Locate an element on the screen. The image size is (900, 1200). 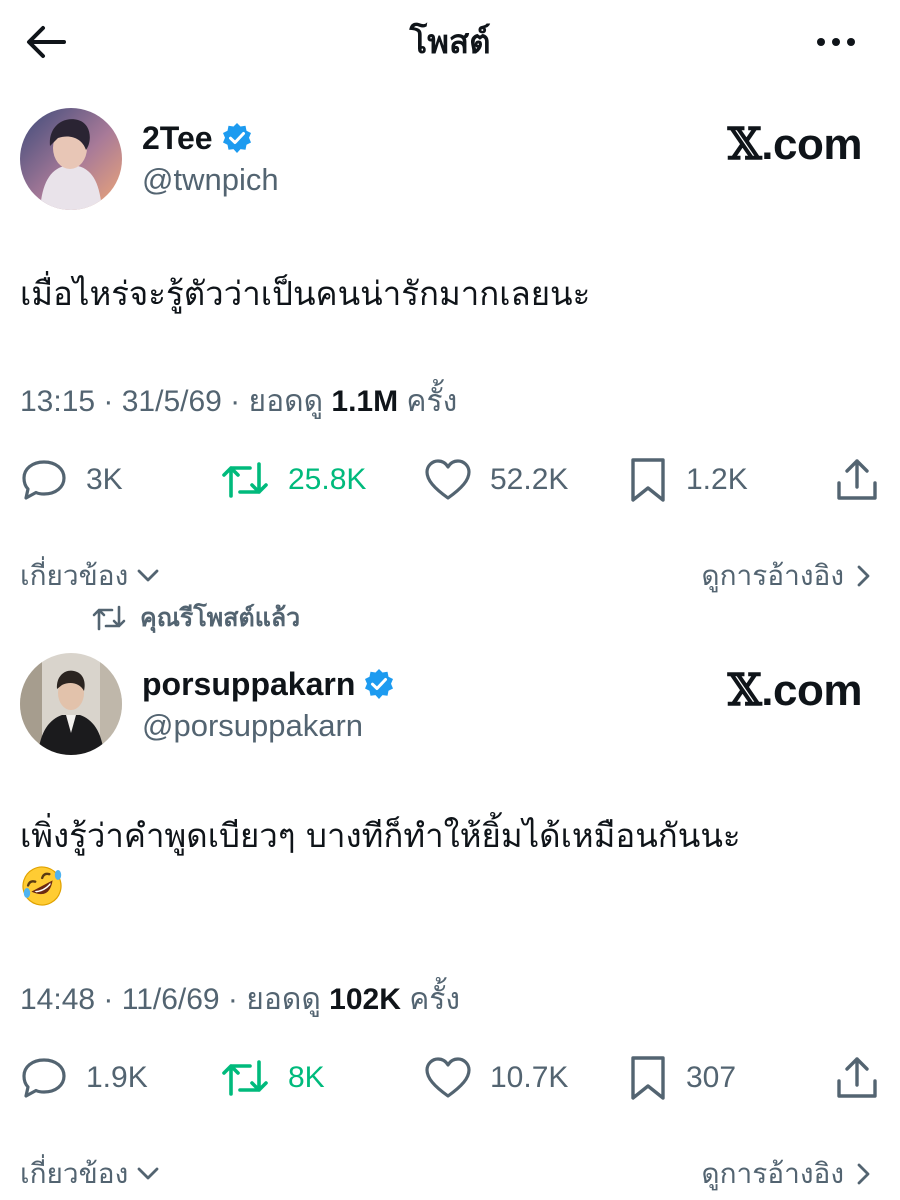
repost-button: 8K is located at coordinates (272, 1078).